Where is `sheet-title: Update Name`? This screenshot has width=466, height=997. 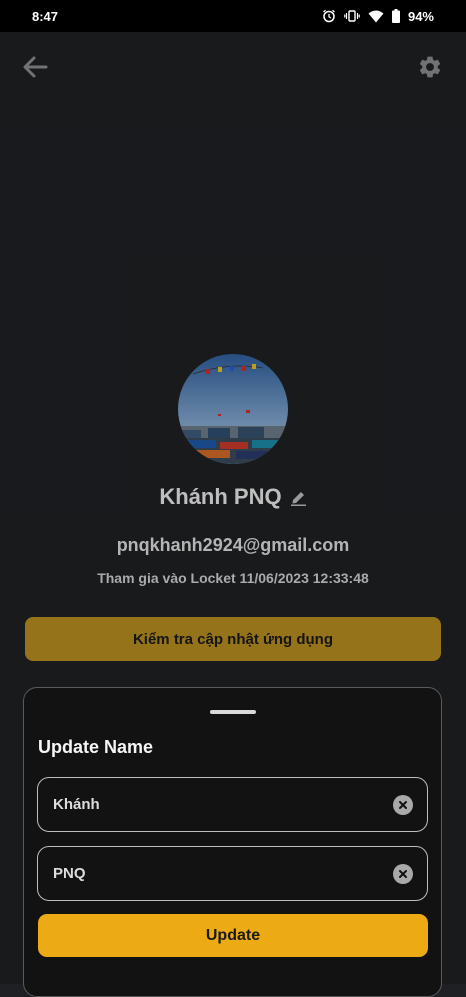
sheet-title: Update Name is located at coordinates (96, 747).